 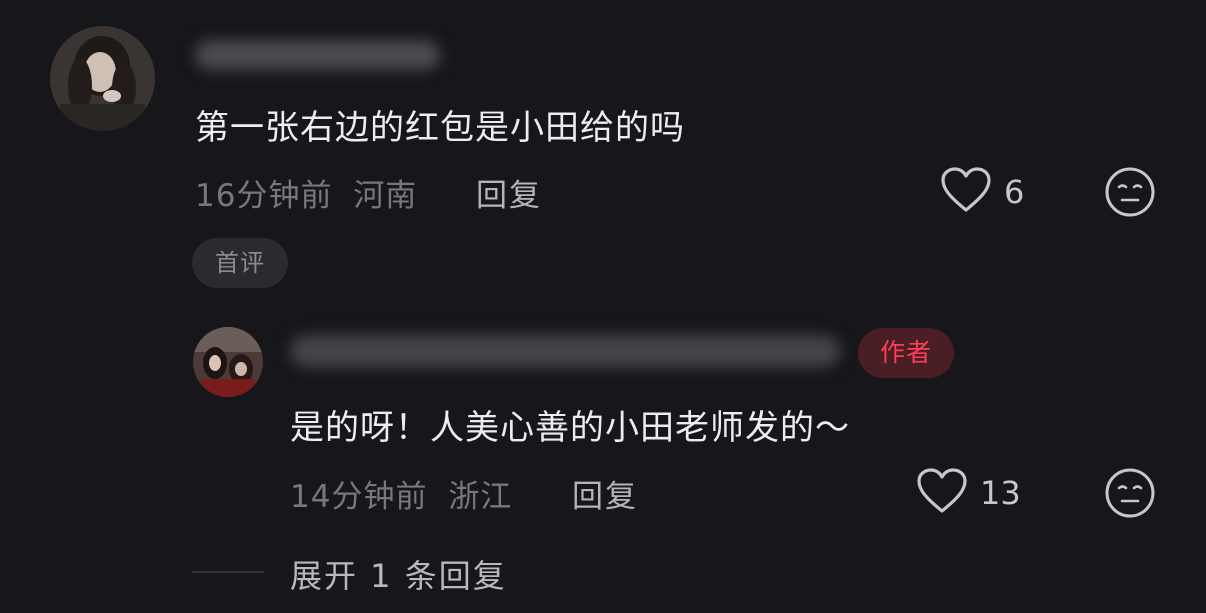 I want to click on comment-meta: 16分钟前 河南, so click(x=306, y=192).